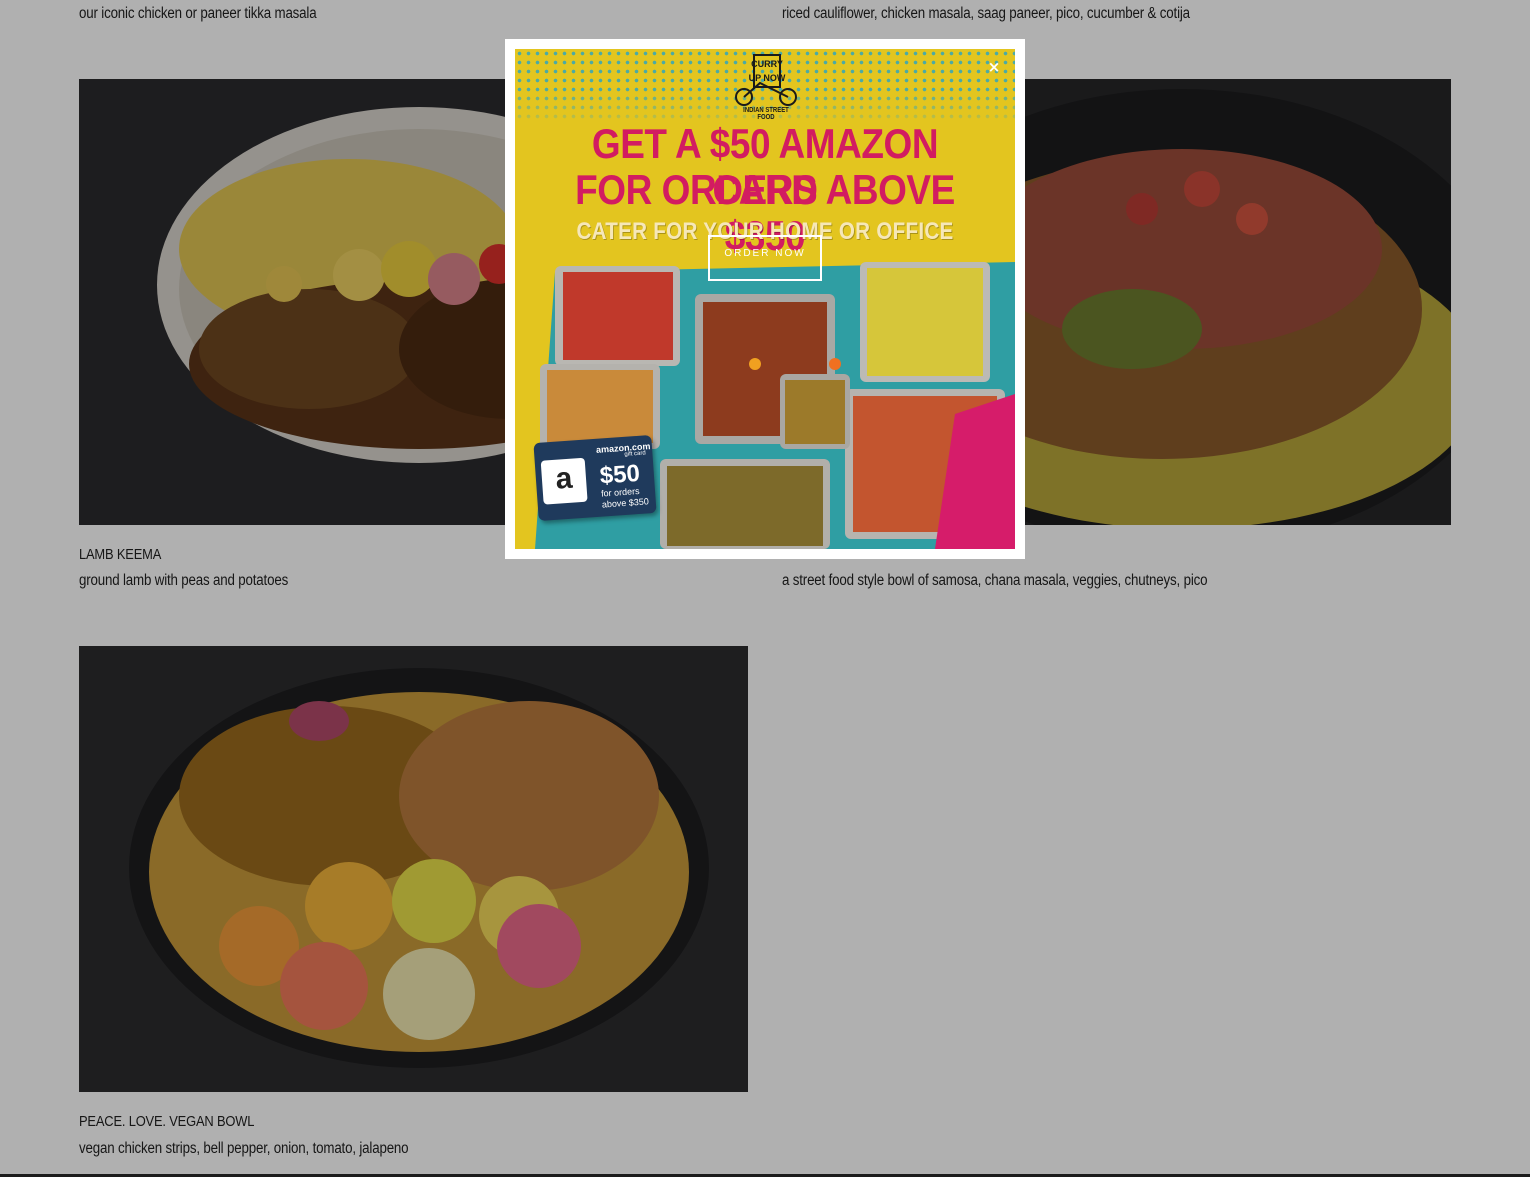  I want to click on giftcard-sub: gift card, so click(635, 454).